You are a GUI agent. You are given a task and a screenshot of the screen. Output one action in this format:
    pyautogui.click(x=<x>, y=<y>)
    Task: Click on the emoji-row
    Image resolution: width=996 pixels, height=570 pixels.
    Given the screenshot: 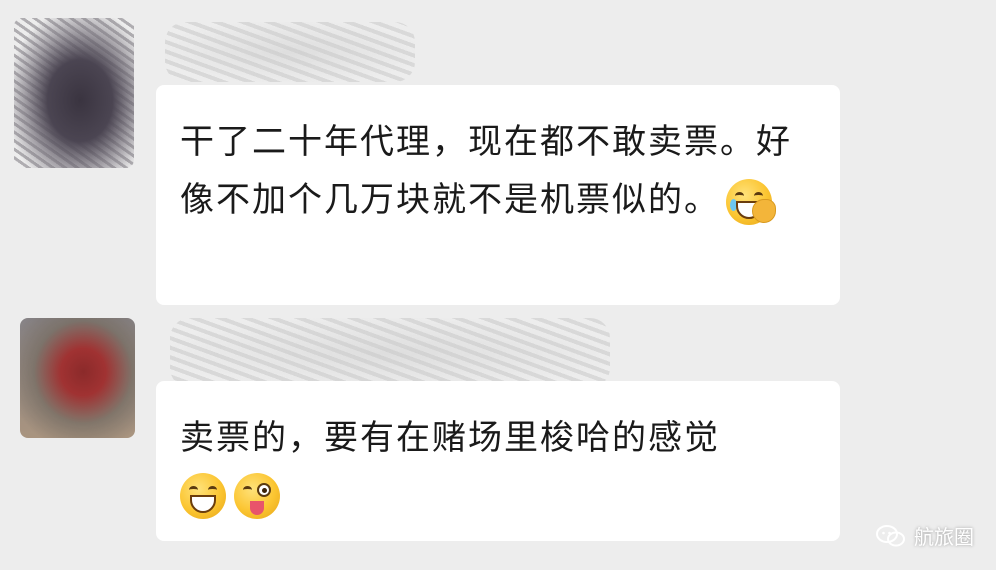 What is the action you would take?
    pyautogui.click(x=499, y=496)
    